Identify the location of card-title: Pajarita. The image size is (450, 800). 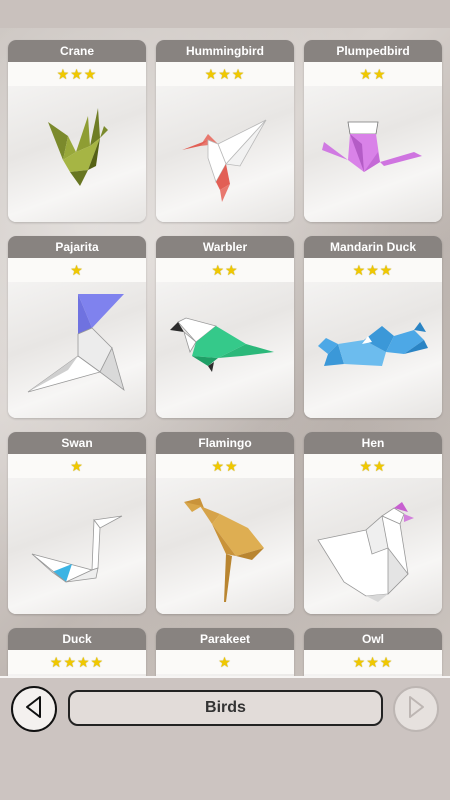
(77, 247).